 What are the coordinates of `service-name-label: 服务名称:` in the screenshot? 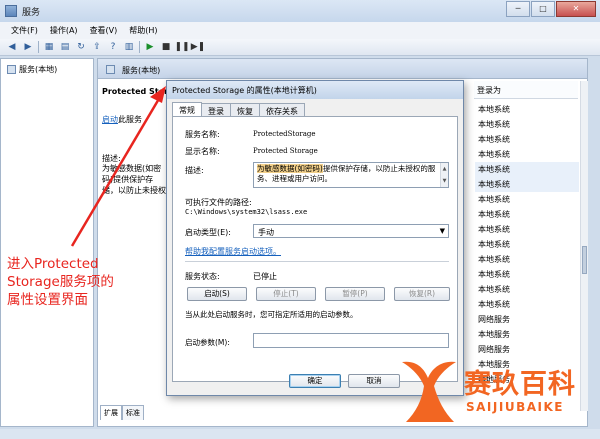 It's located at (202, 134).